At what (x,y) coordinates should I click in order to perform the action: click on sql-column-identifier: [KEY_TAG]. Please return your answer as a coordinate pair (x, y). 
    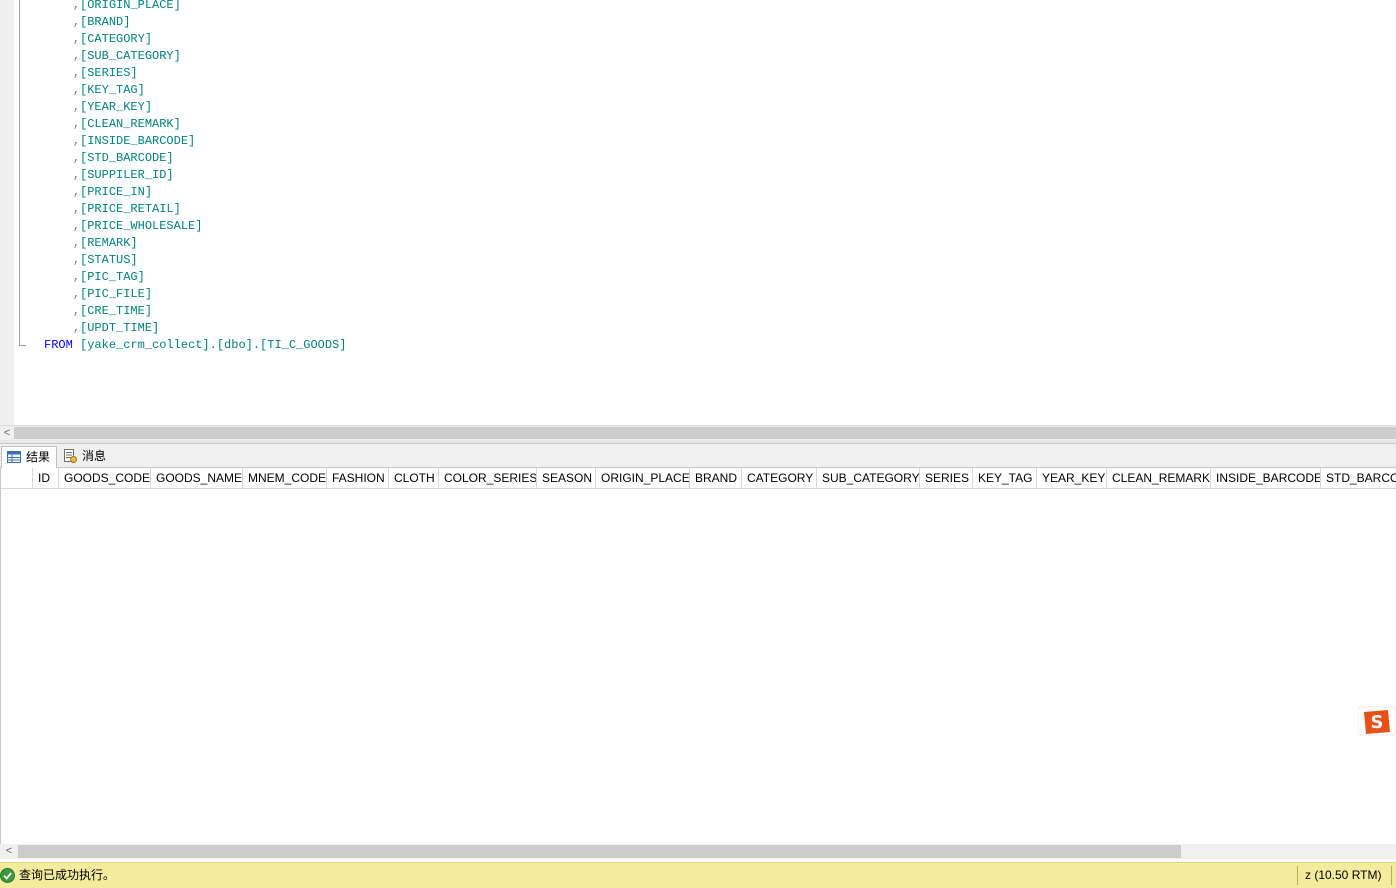
    Looking at the image, I should click on (112, 90).